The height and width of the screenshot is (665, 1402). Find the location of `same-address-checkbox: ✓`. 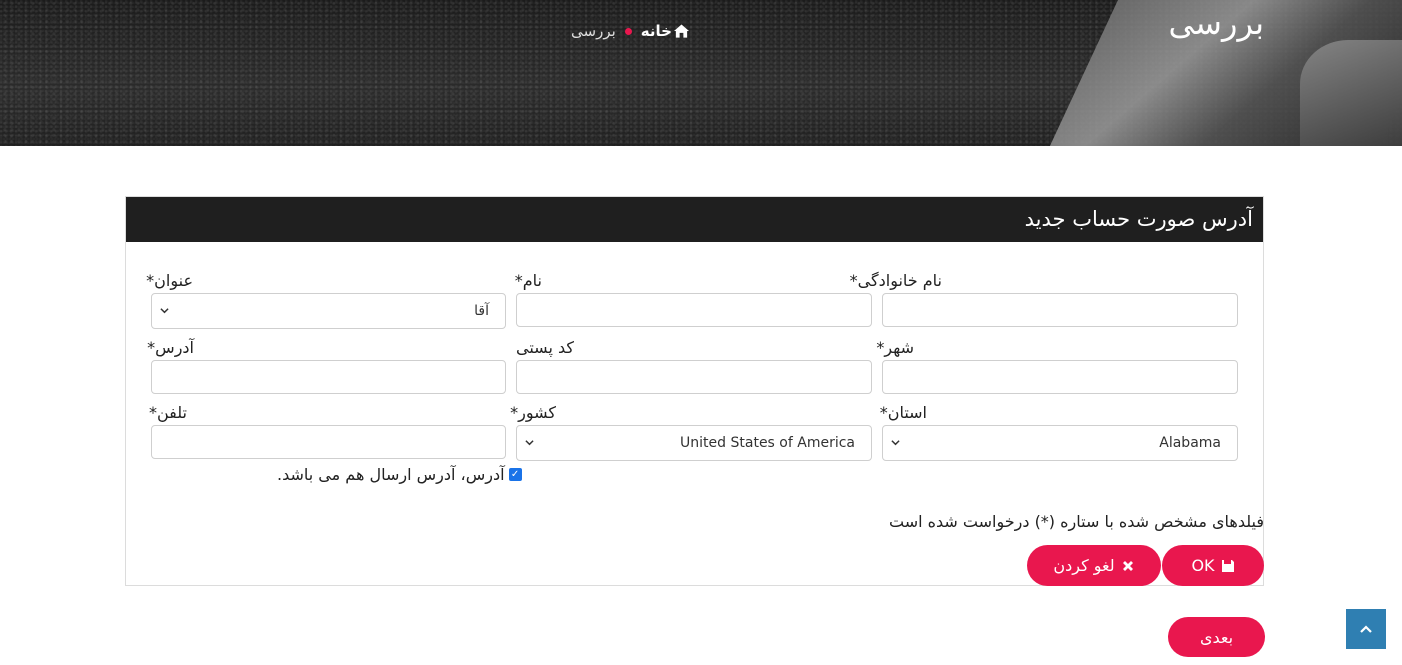

same-address-checkbox: ✓ is located at coordinates (515, 474).